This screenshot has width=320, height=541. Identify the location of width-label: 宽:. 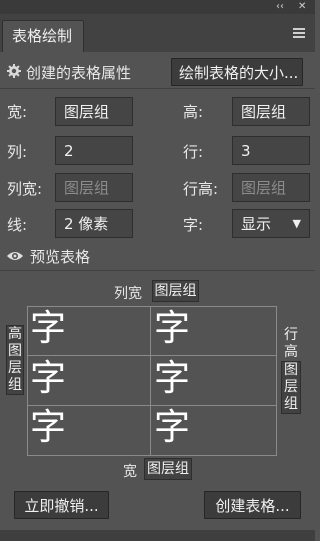
(17, 112).